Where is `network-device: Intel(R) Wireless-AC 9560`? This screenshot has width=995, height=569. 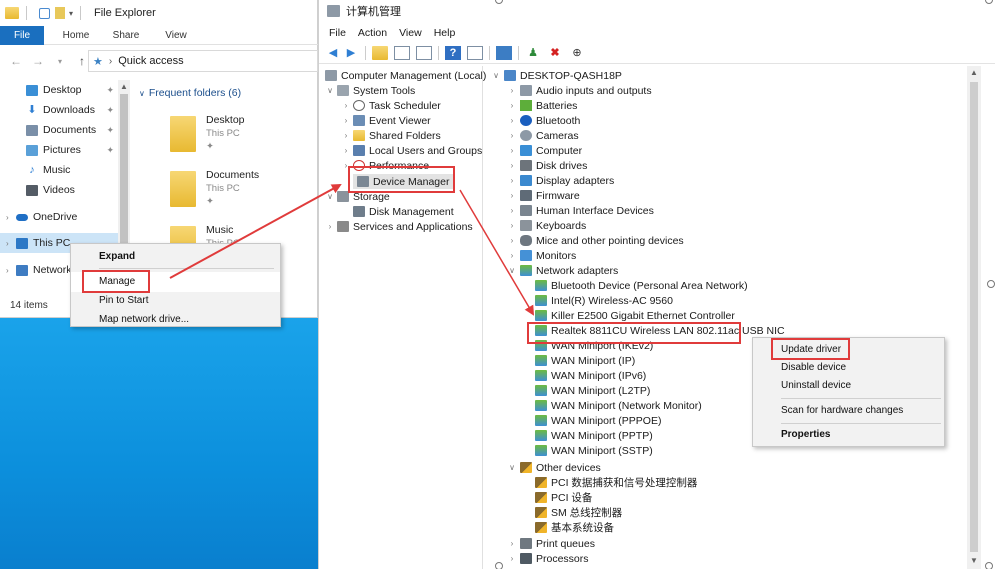
network-device: Intel(R) Wireless-AC 9560 is located at coordinates (604, 300).